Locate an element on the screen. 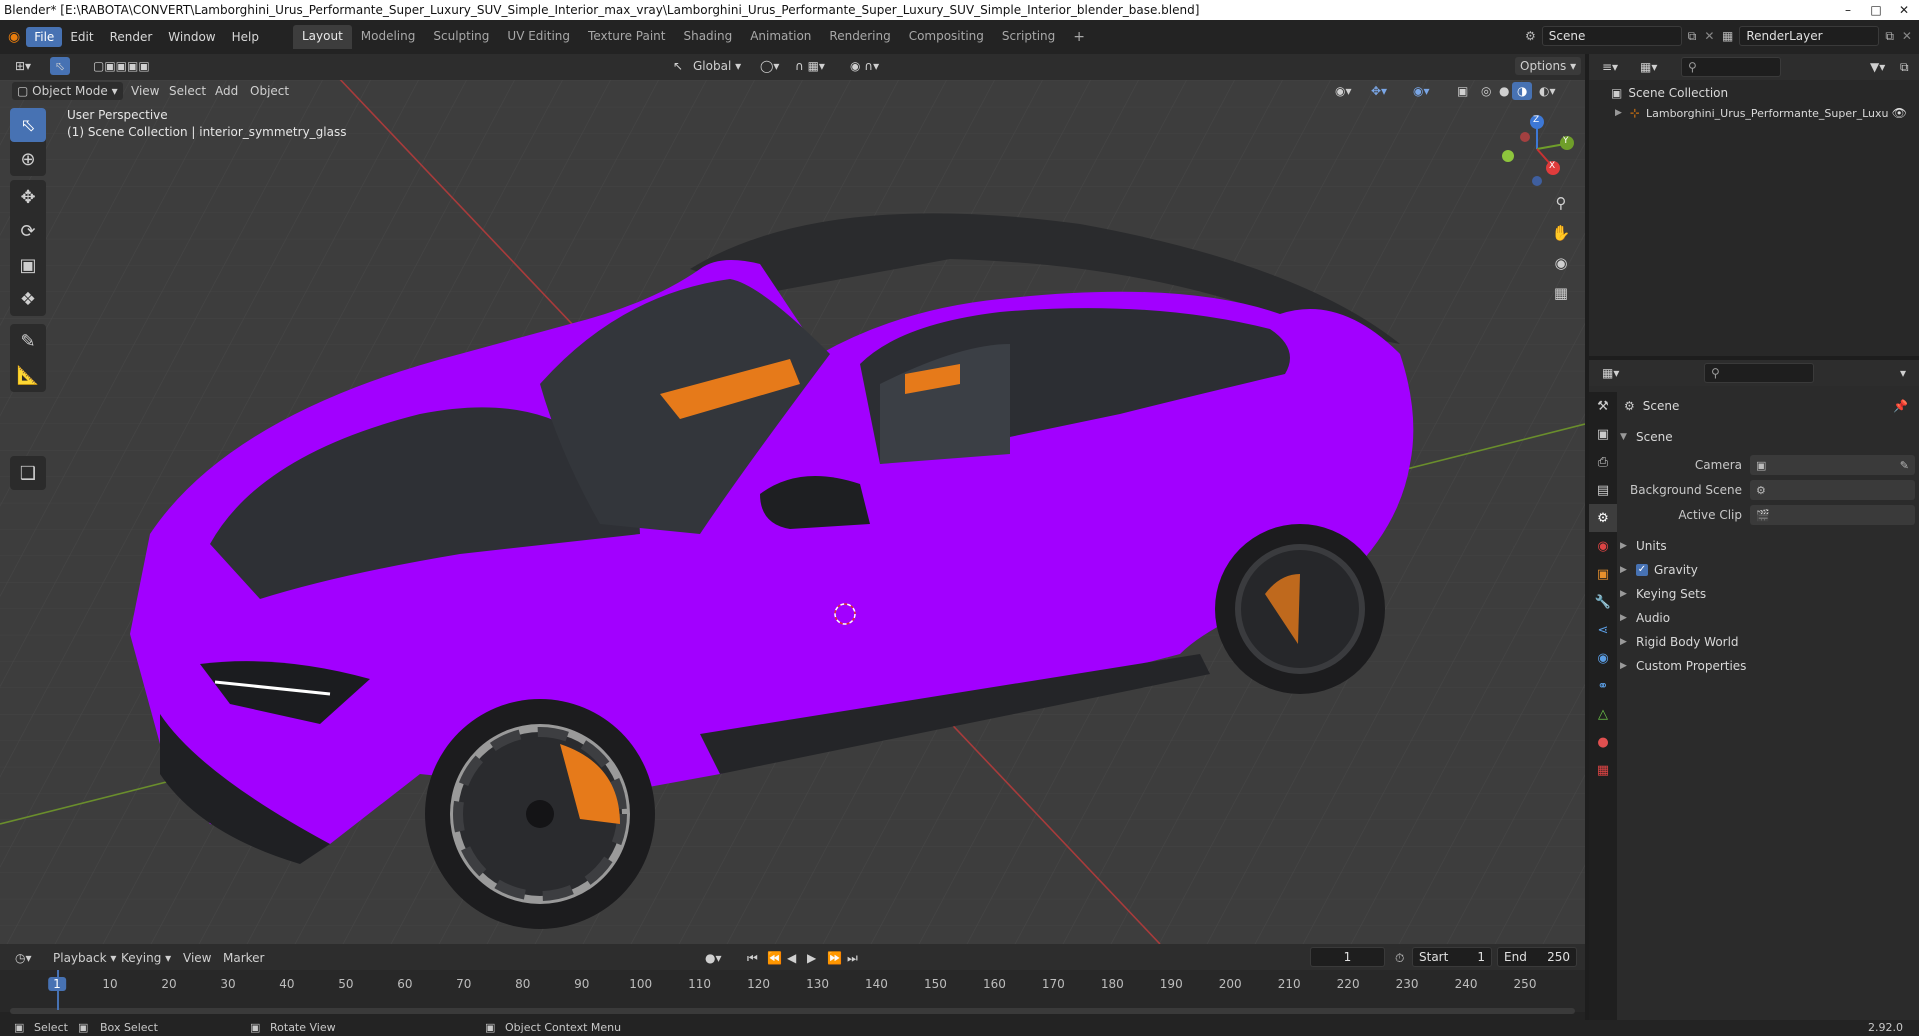  menu-keying: Keying ▾ is located at coordinates (146, 958).